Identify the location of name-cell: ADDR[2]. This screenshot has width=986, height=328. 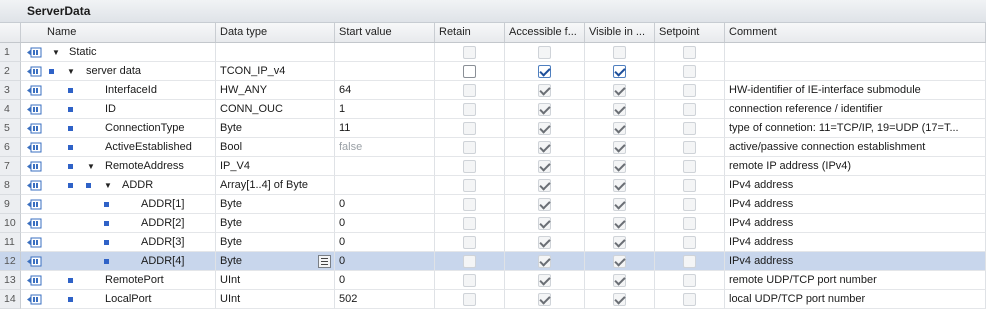
(118, 223).